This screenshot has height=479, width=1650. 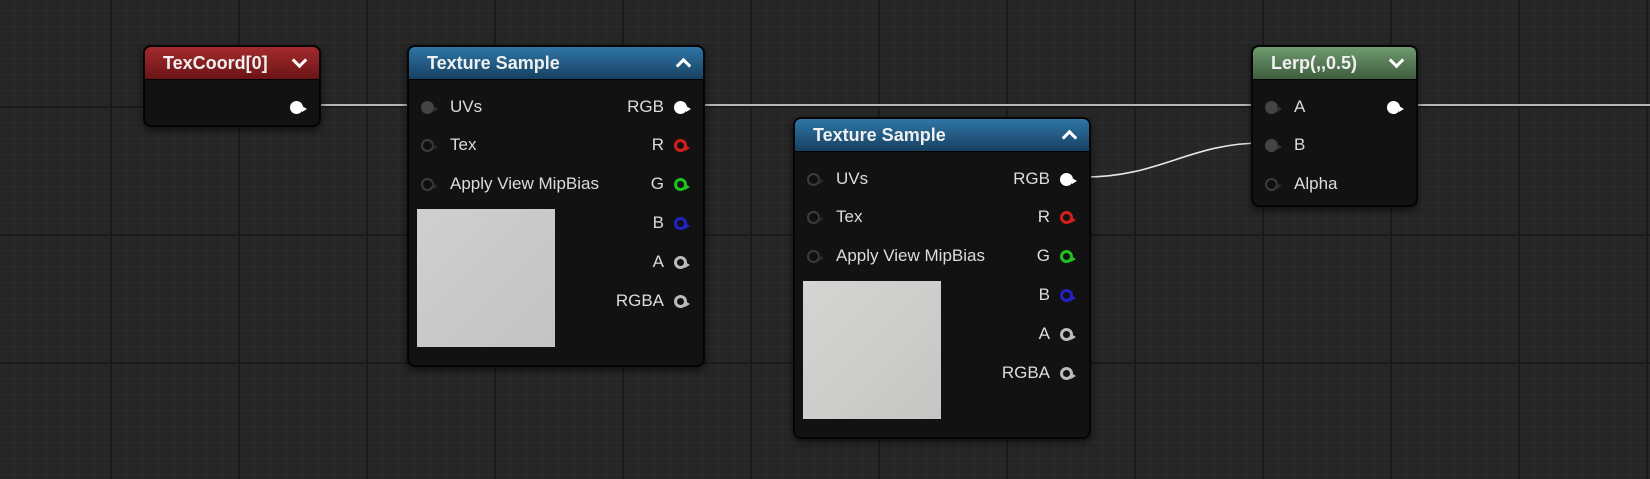 I want to click on texture-sample-1-output-a: A, so click(x=672, y=262).